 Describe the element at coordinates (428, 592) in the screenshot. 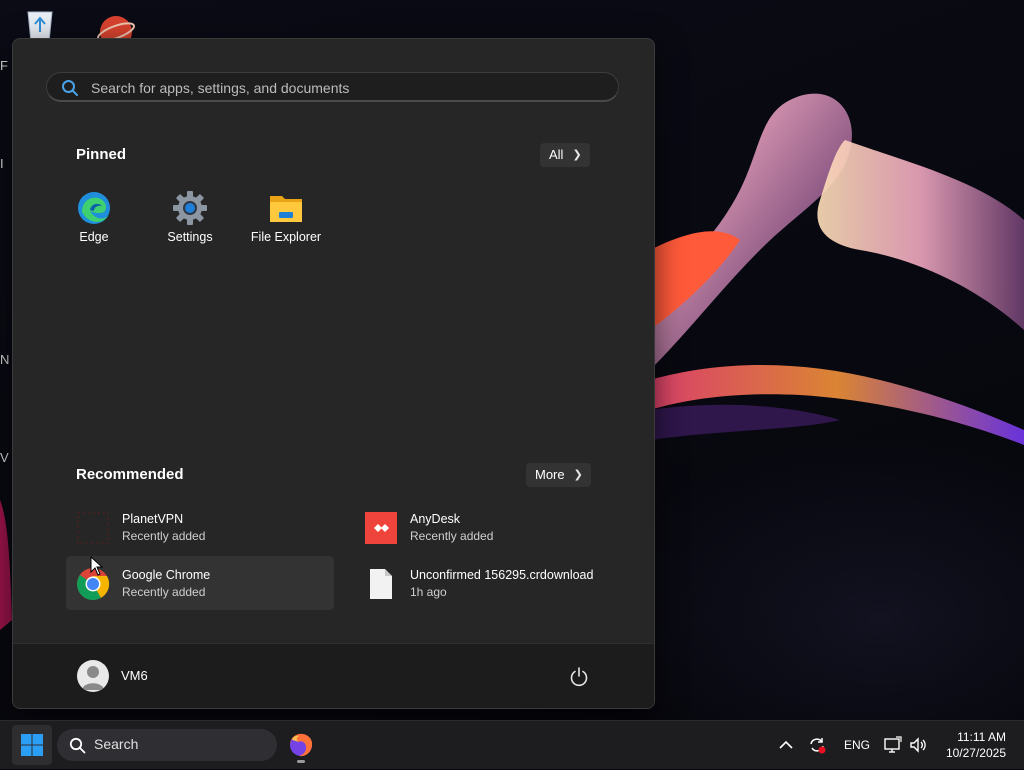

I see `recommended-item-subtitle: 1h ago` at that location.